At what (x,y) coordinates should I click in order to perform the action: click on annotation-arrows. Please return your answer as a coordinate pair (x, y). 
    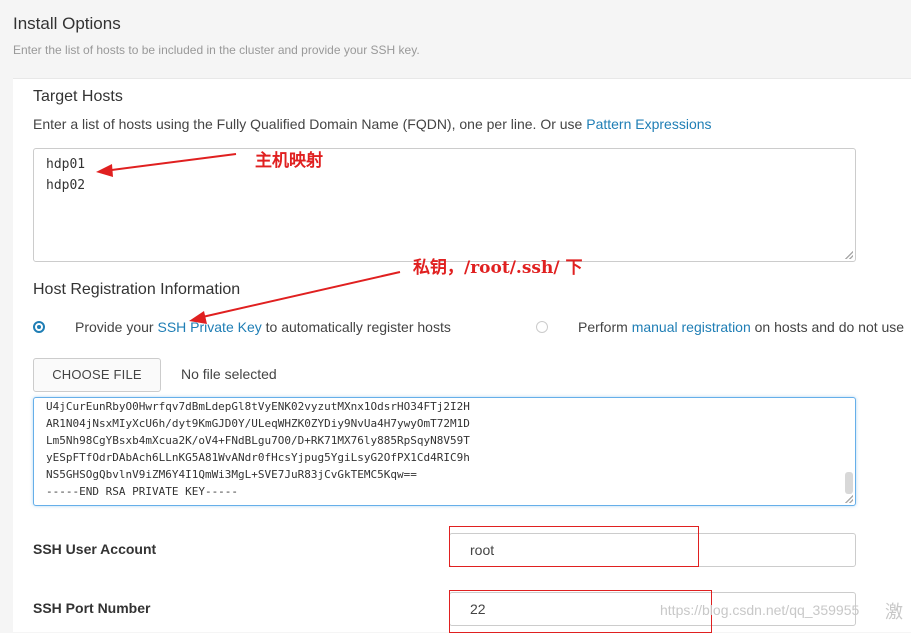
    Looking at the image, I should click on (248, 238).